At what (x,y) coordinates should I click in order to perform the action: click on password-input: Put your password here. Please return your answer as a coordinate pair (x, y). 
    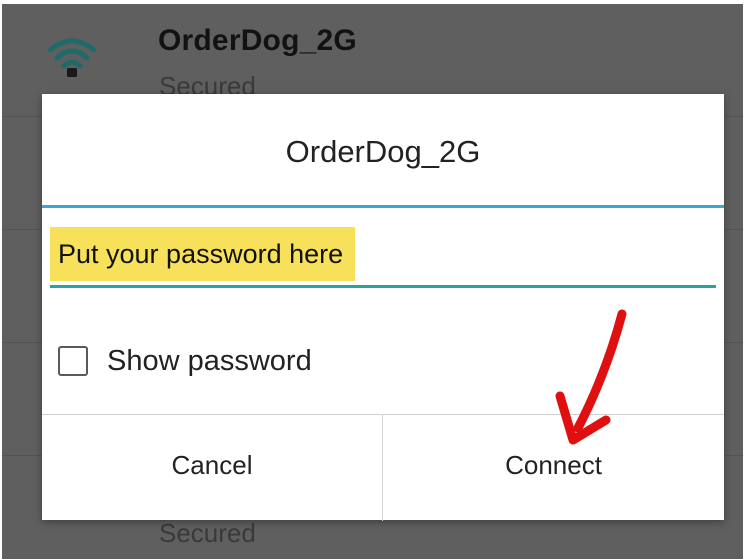
    Looking at the image, I should click on (383, 259).